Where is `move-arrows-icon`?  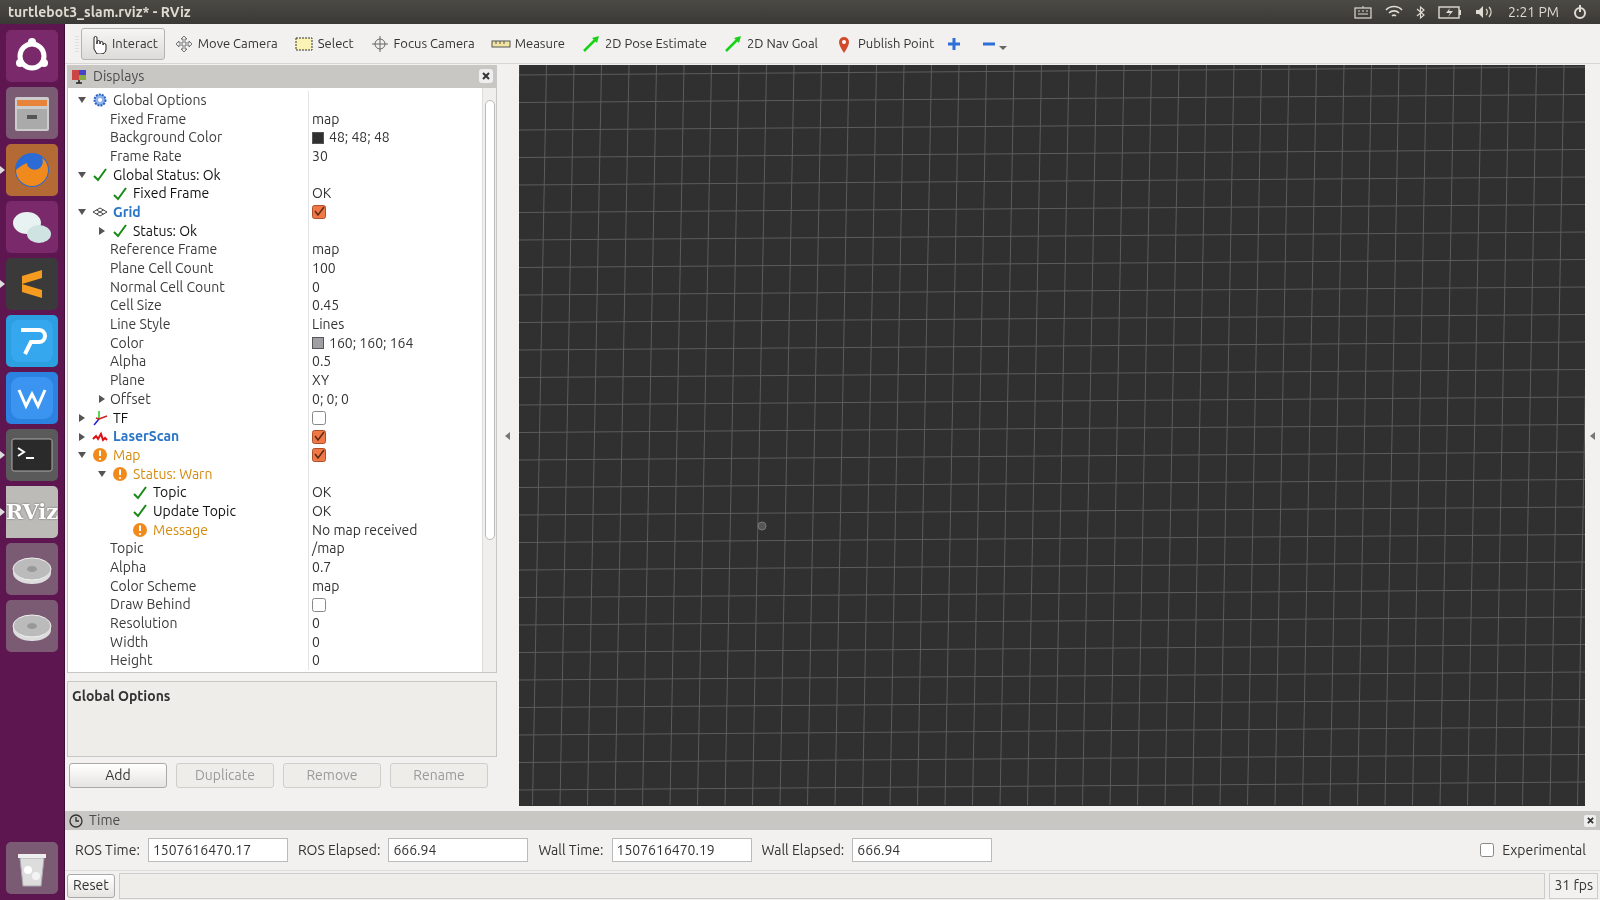
move-arrows-icon is located at coordinates (183, 43).